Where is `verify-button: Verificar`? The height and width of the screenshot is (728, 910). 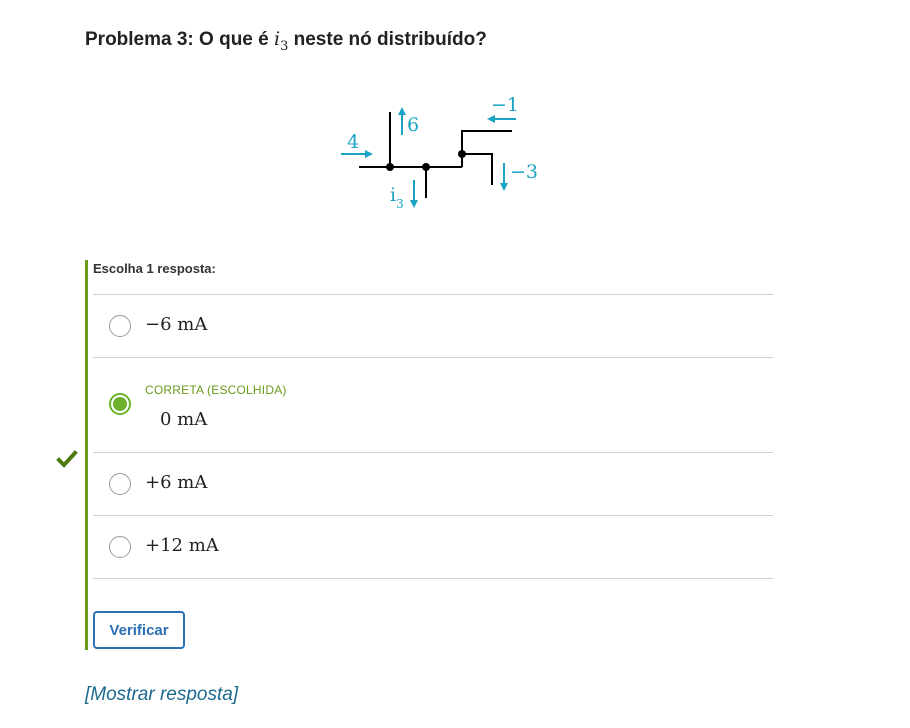 verify-button: Verificar is located at coordinates (139, 630).